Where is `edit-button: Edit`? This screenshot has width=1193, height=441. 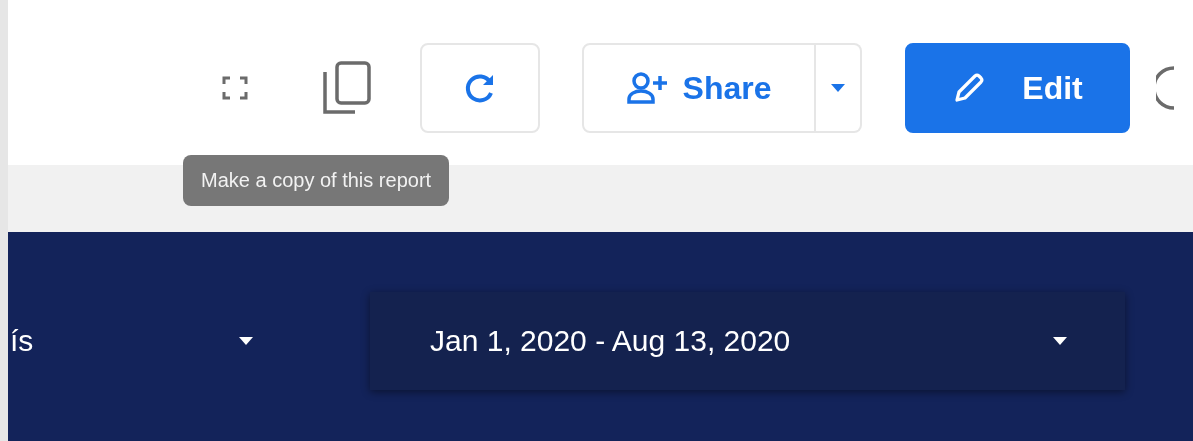 edit-button: Edit is located at coordinates (1017, 88).